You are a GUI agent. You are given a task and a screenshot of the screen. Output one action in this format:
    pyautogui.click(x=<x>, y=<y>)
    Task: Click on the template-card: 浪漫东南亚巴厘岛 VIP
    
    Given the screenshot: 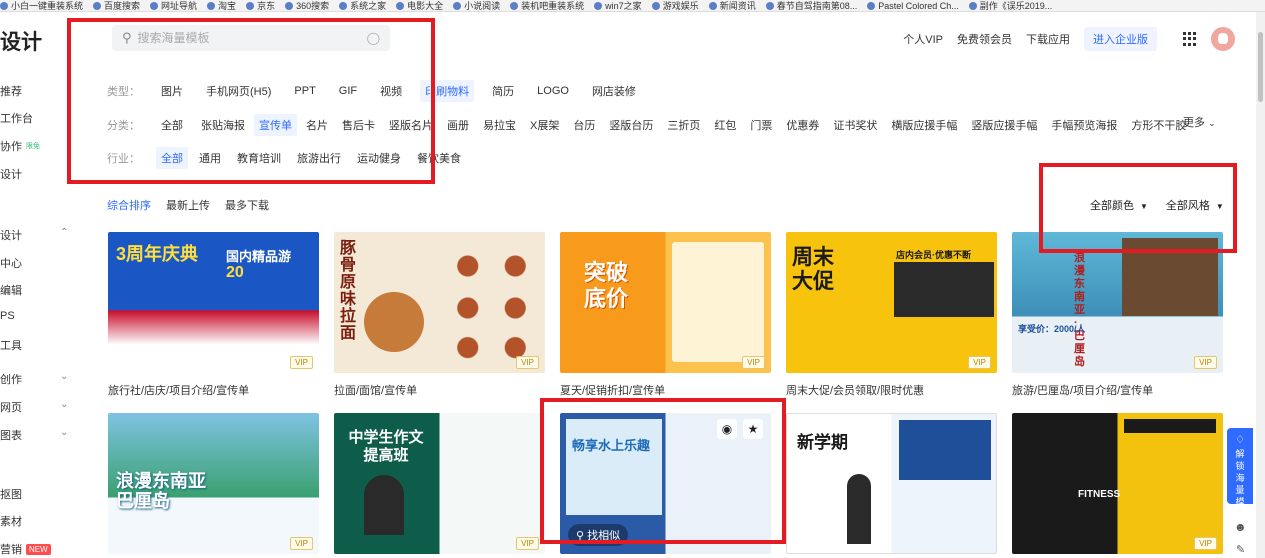 What is the action you would take?
    pyautogui.click(x=213, y=483)
    